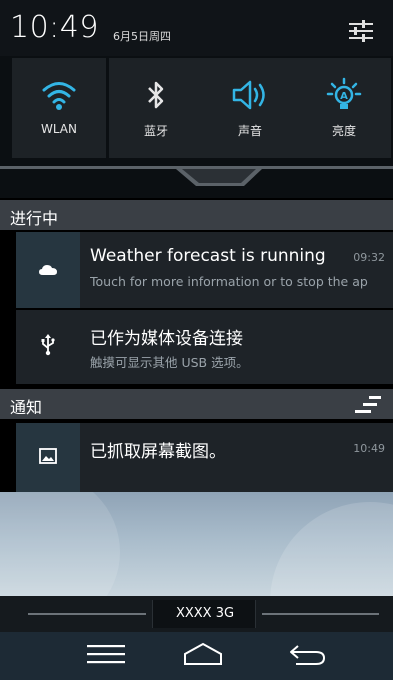 The width and height of the screenshot is (393, 680). Describe the element at coordinates (58, 129) in the screenshot. I see `qs-label: WLAN` at that location.